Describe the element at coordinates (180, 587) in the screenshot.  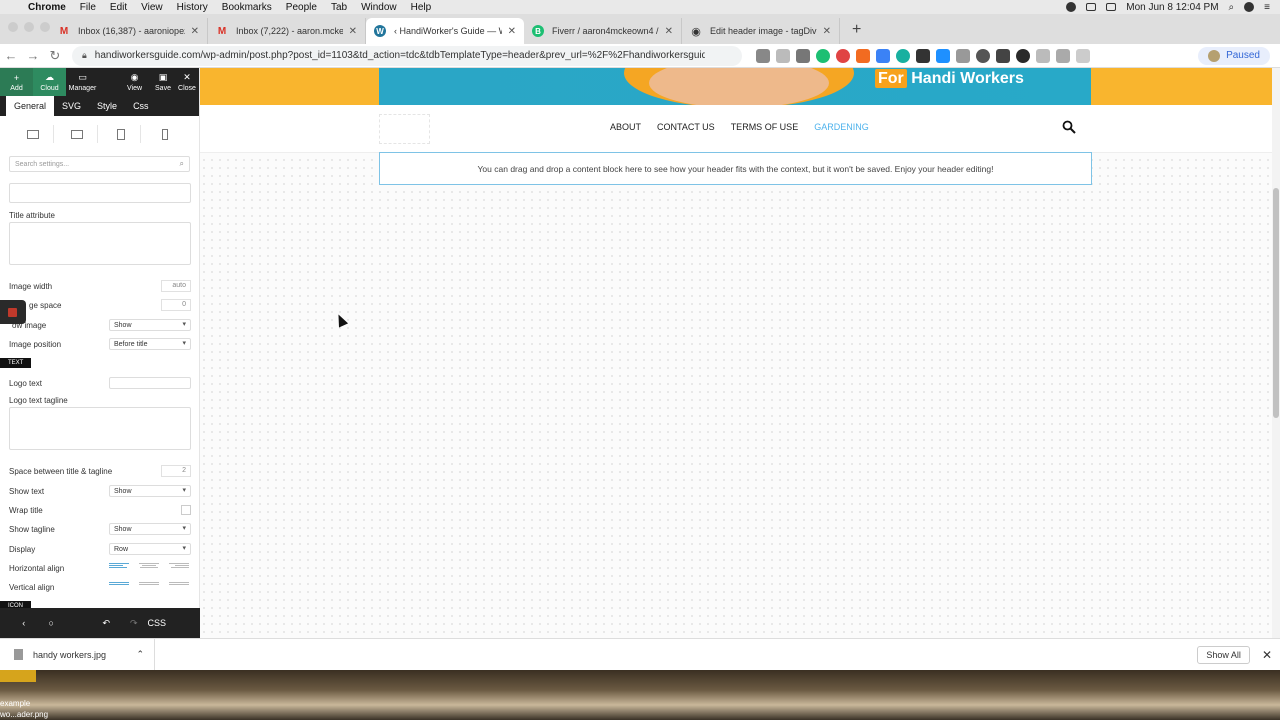
I see `valign-bottom-icon` at that location.